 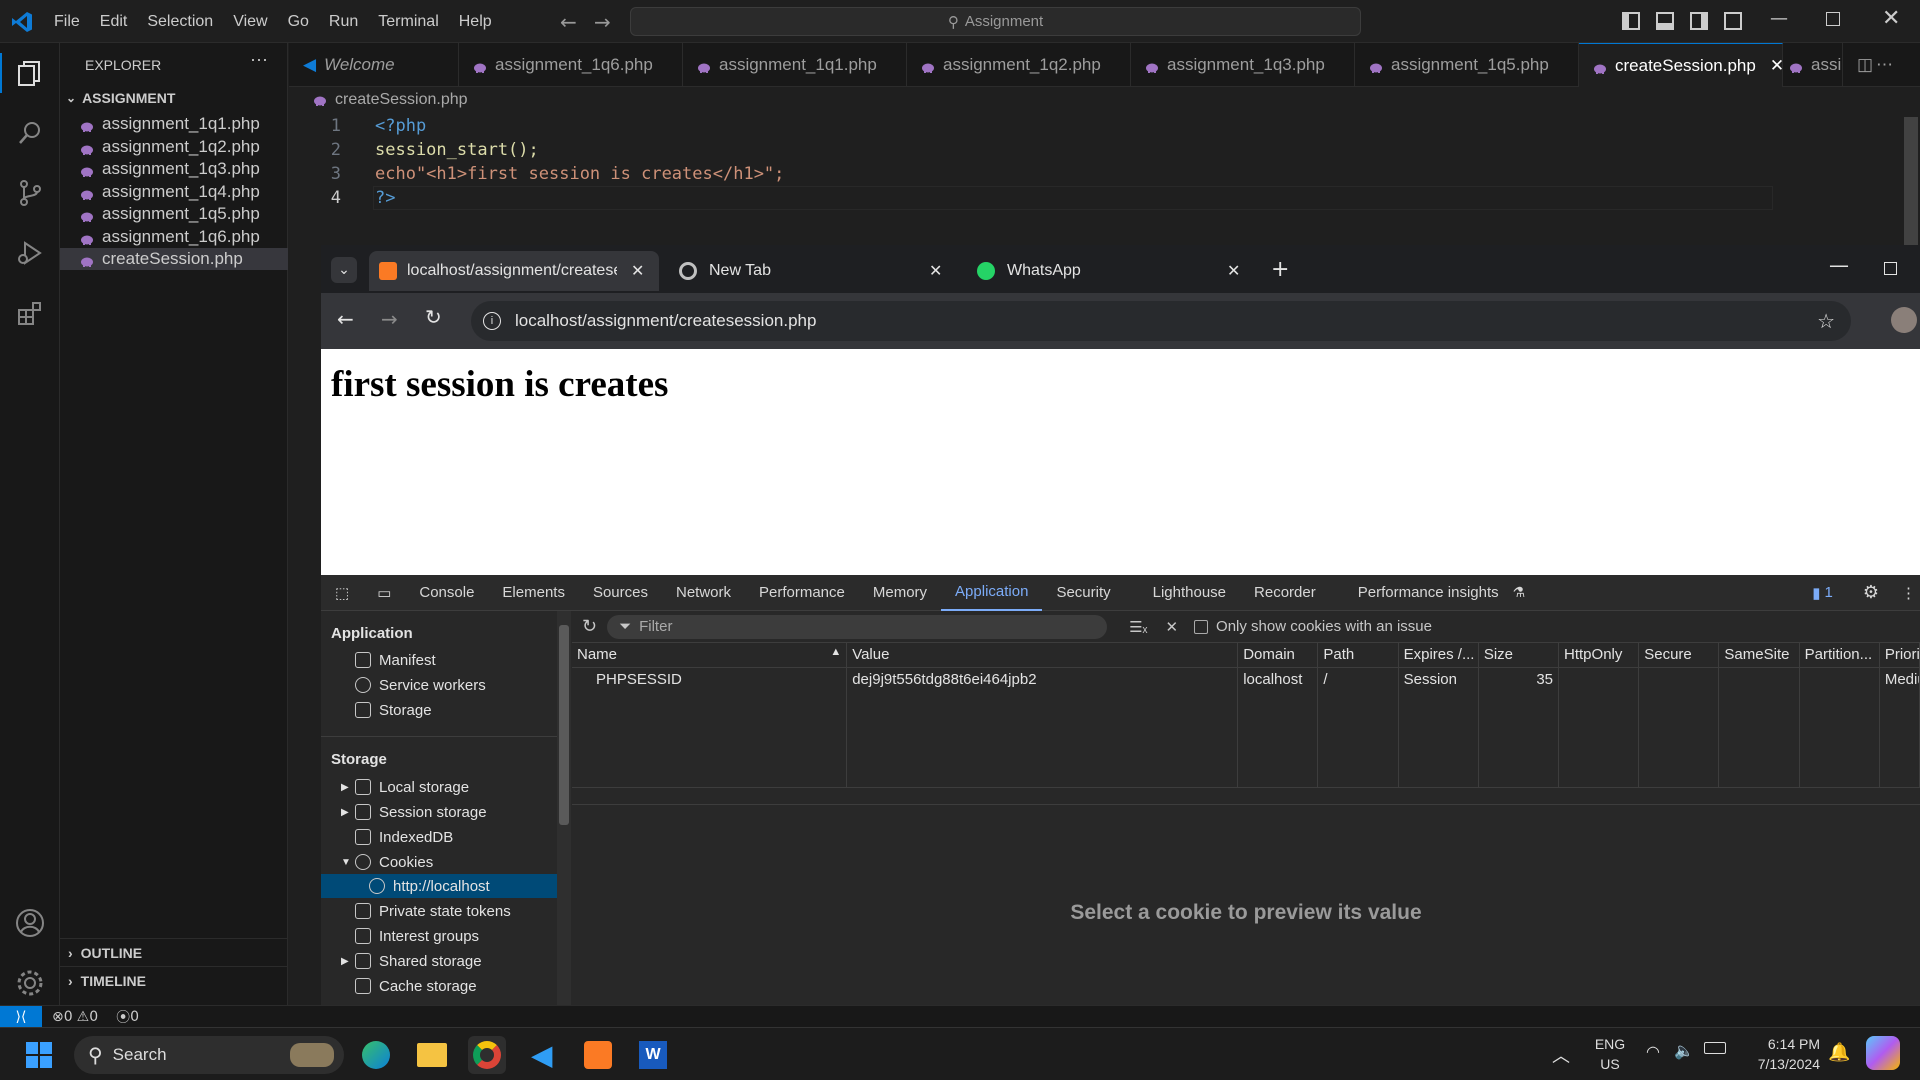 I want to click on split-editor-icon: ◫, so click(x=1865, y=65).